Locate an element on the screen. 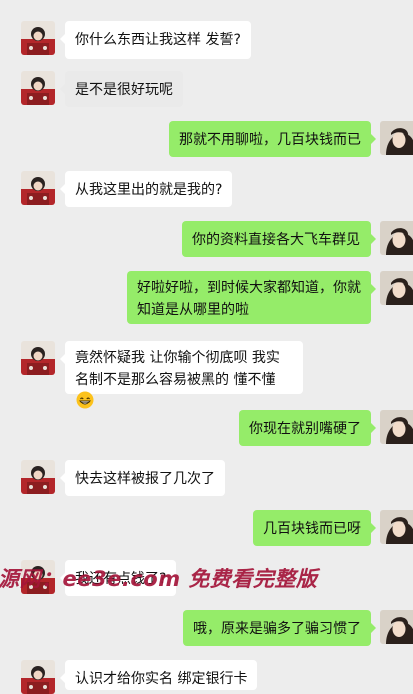 This screenshot has height=694, width=413. watermark-text: 源网：ee3e.com 免费看完整版 is located at coordinates (159, 579).